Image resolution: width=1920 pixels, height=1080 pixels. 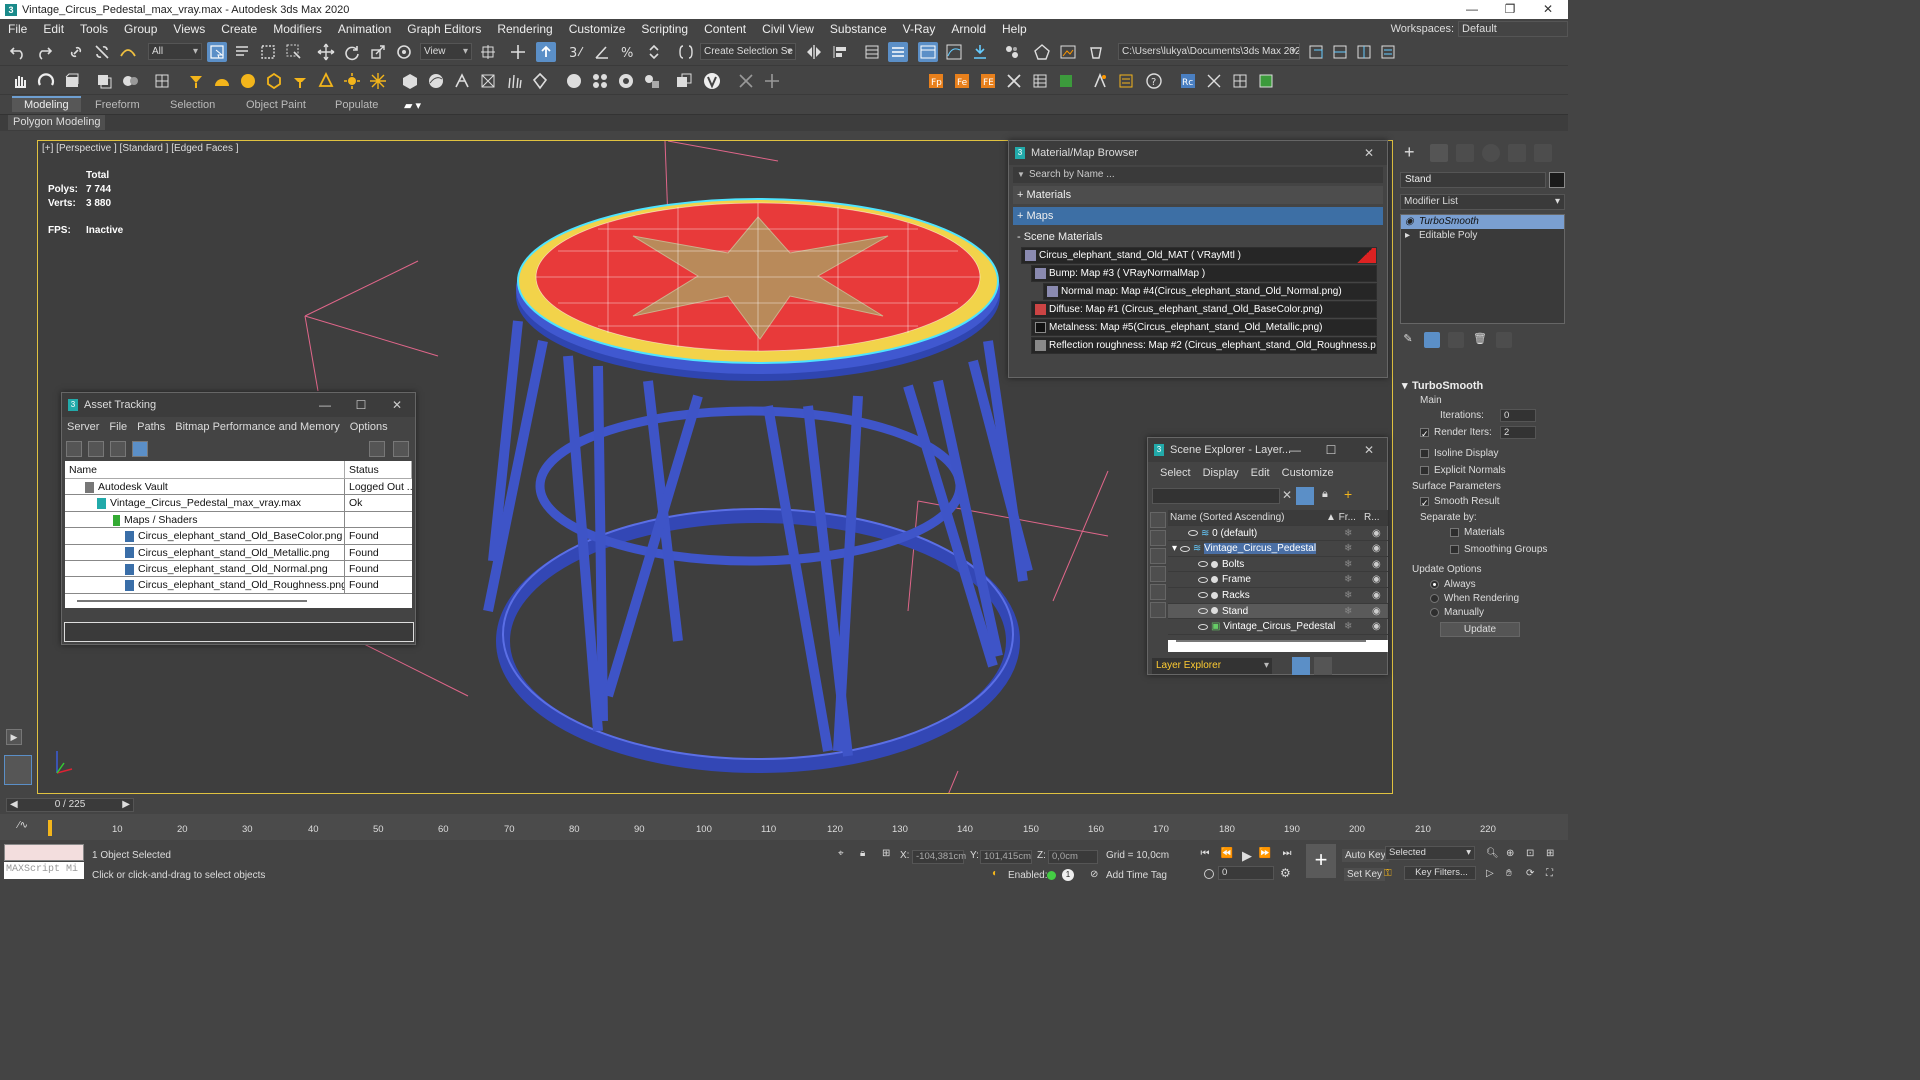 I want to click on scene-search-input, so click(x=1216, y=496).